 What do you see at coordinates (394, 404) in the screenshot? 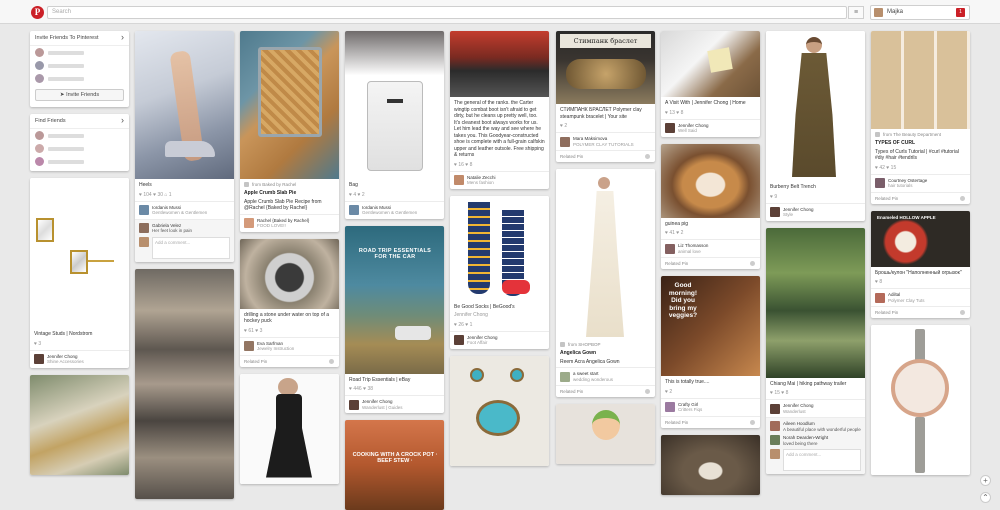
I see `pinner: Jennifer Chong Wanderlust | Guides` at bounding box center [394, 404].